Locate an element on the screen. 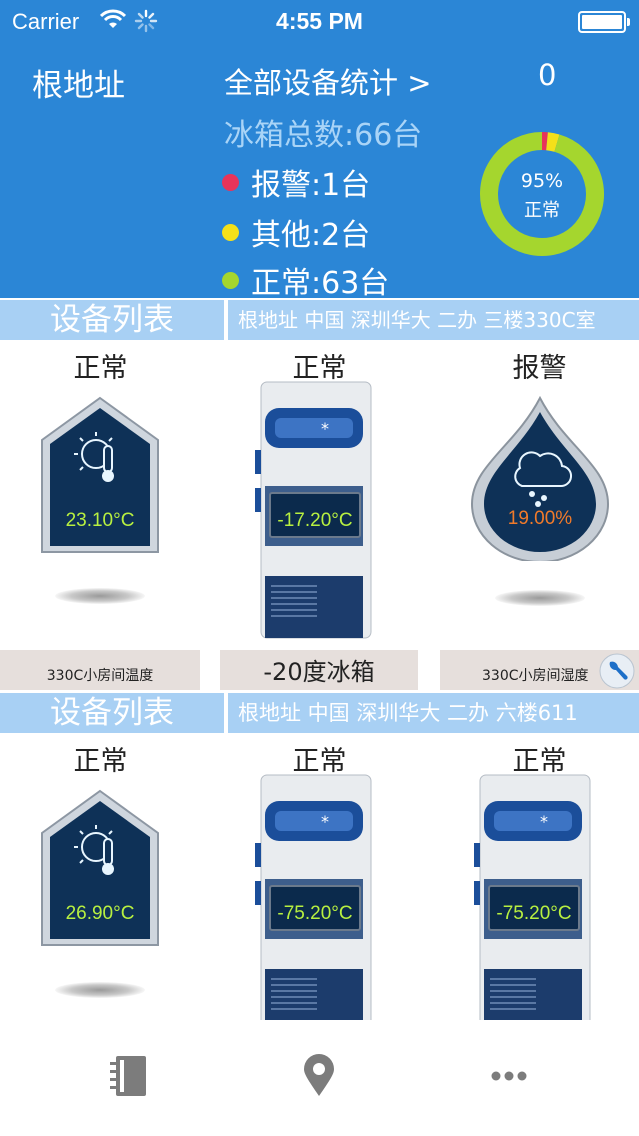 The width and height of the screenshot is (639, 1136). status-bar: Carrier 4:55 PM is located at coordinates (319, 21).